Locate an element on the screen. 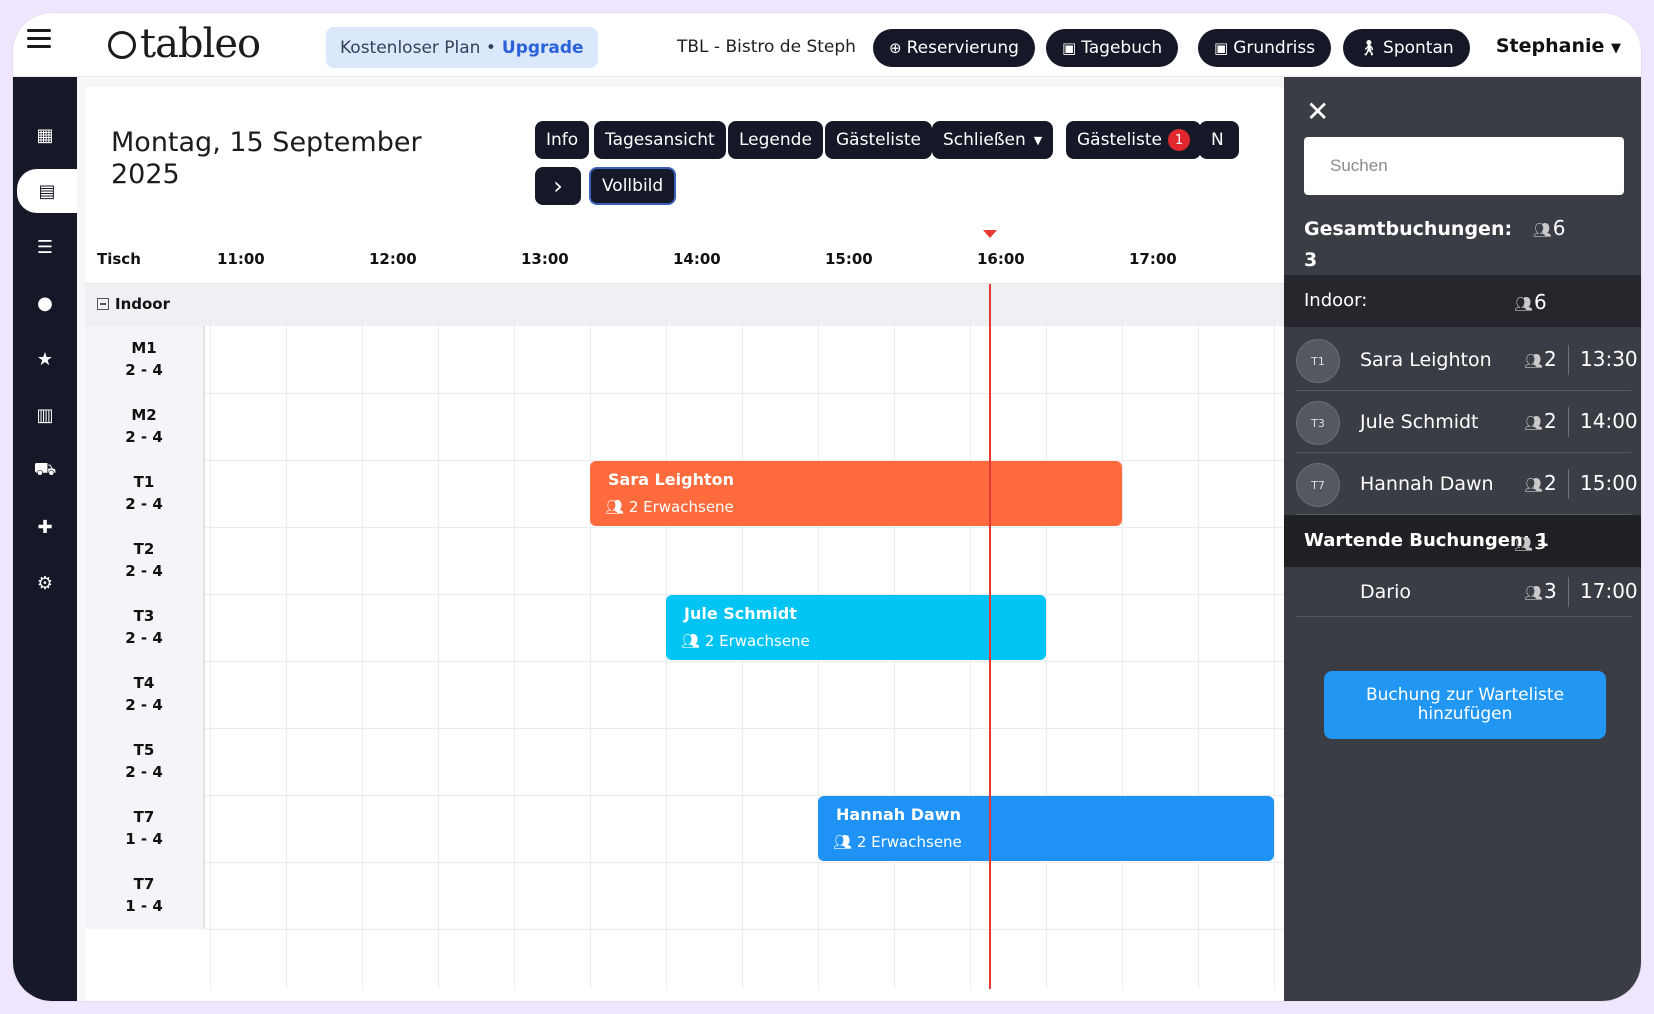  day-view-button: Tagesansicht is located at coordinates (660, 140).